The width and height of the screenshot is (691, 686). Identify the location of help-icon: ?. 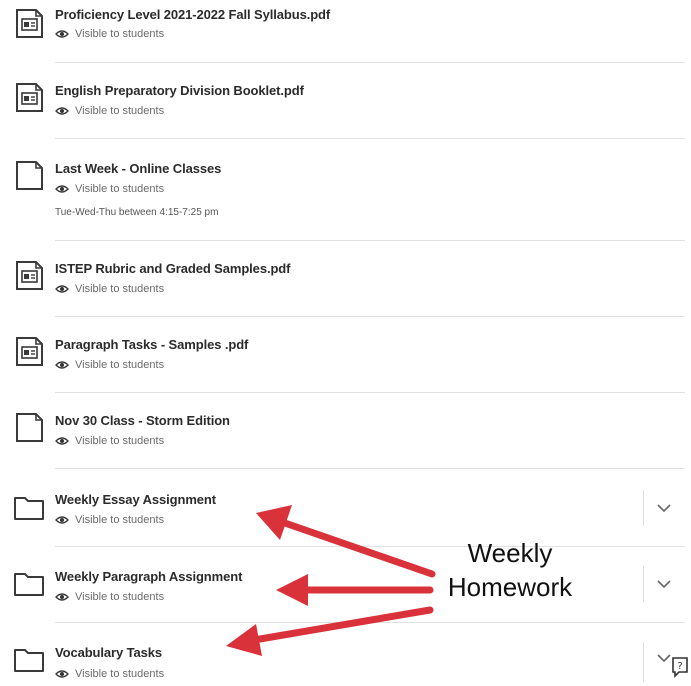
(680, 667).